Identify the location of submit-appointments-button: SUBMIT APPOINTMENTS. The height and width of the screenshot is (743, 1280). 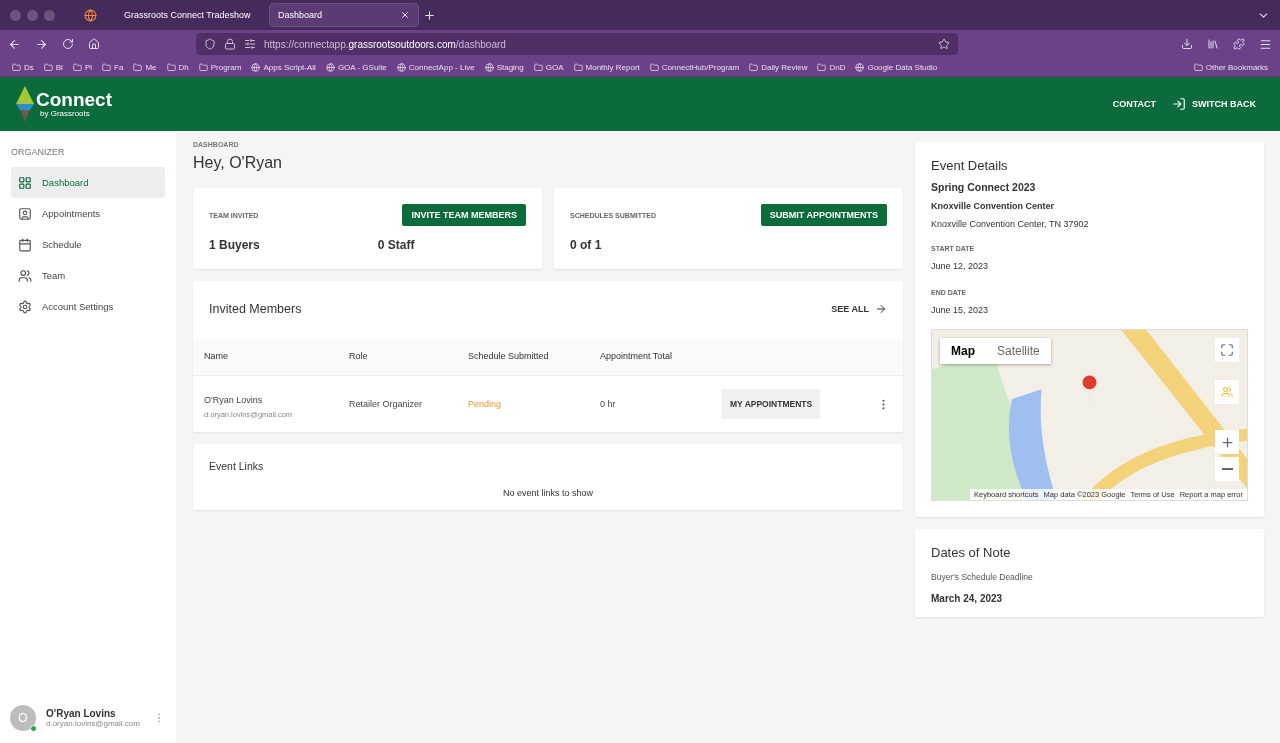
(823, 215).